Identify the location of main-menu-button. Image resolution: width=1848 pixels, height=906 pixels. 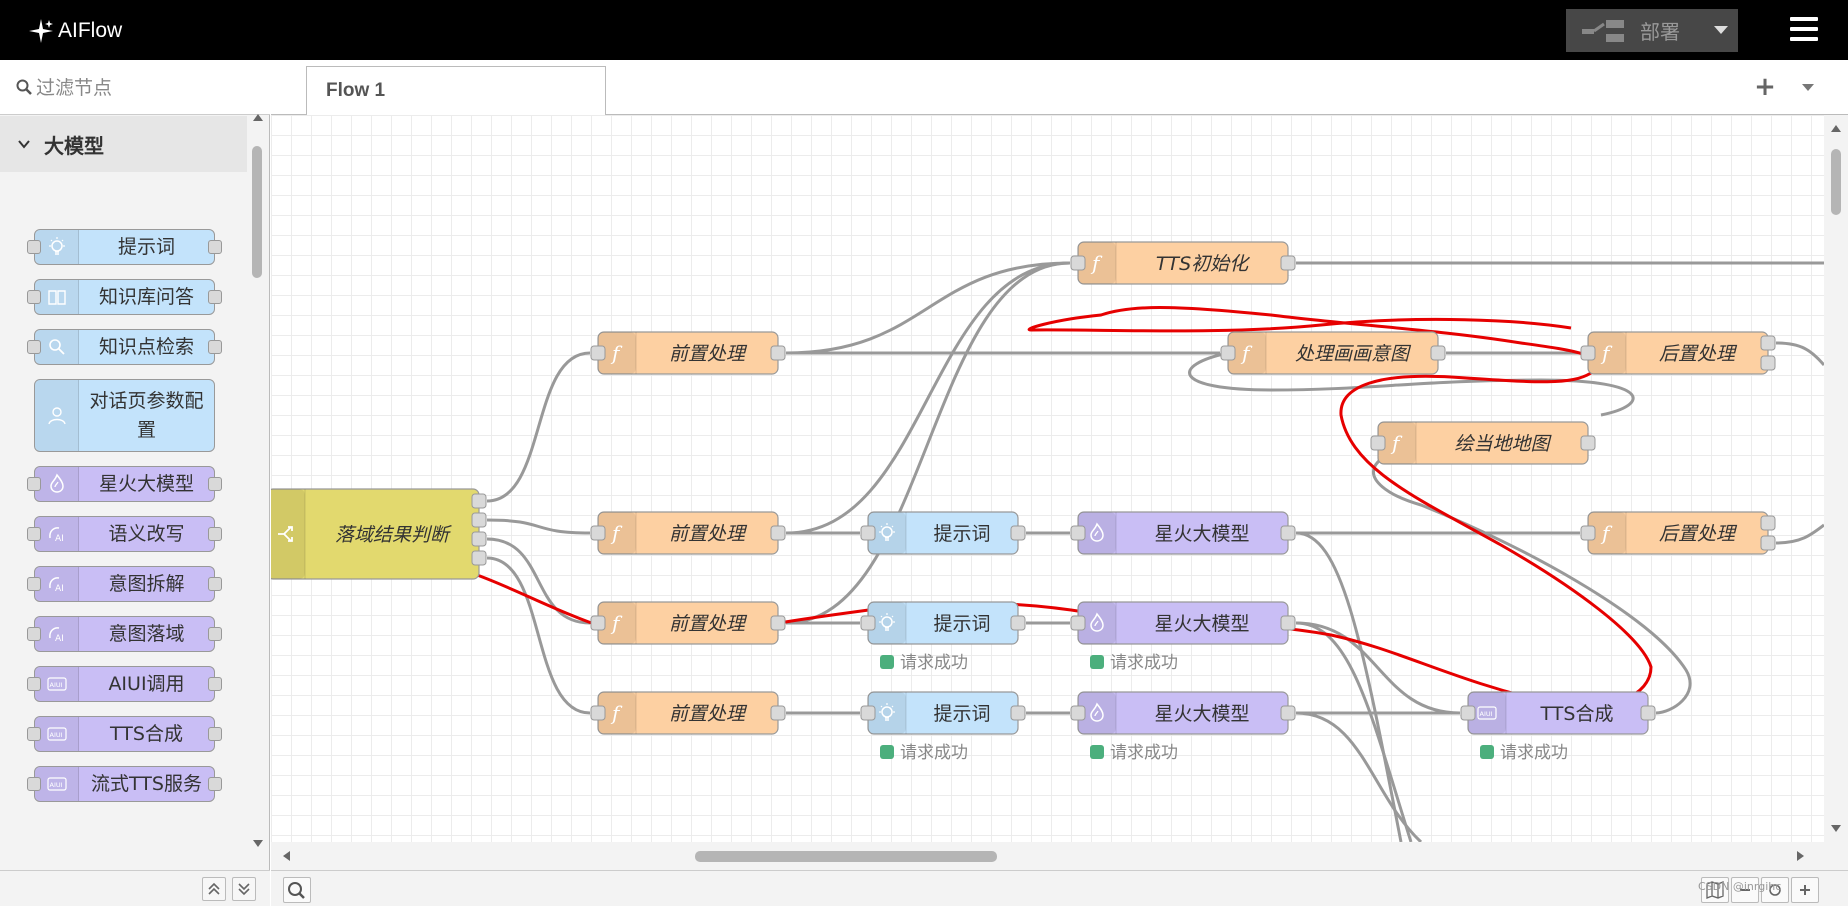
(1804, 29).